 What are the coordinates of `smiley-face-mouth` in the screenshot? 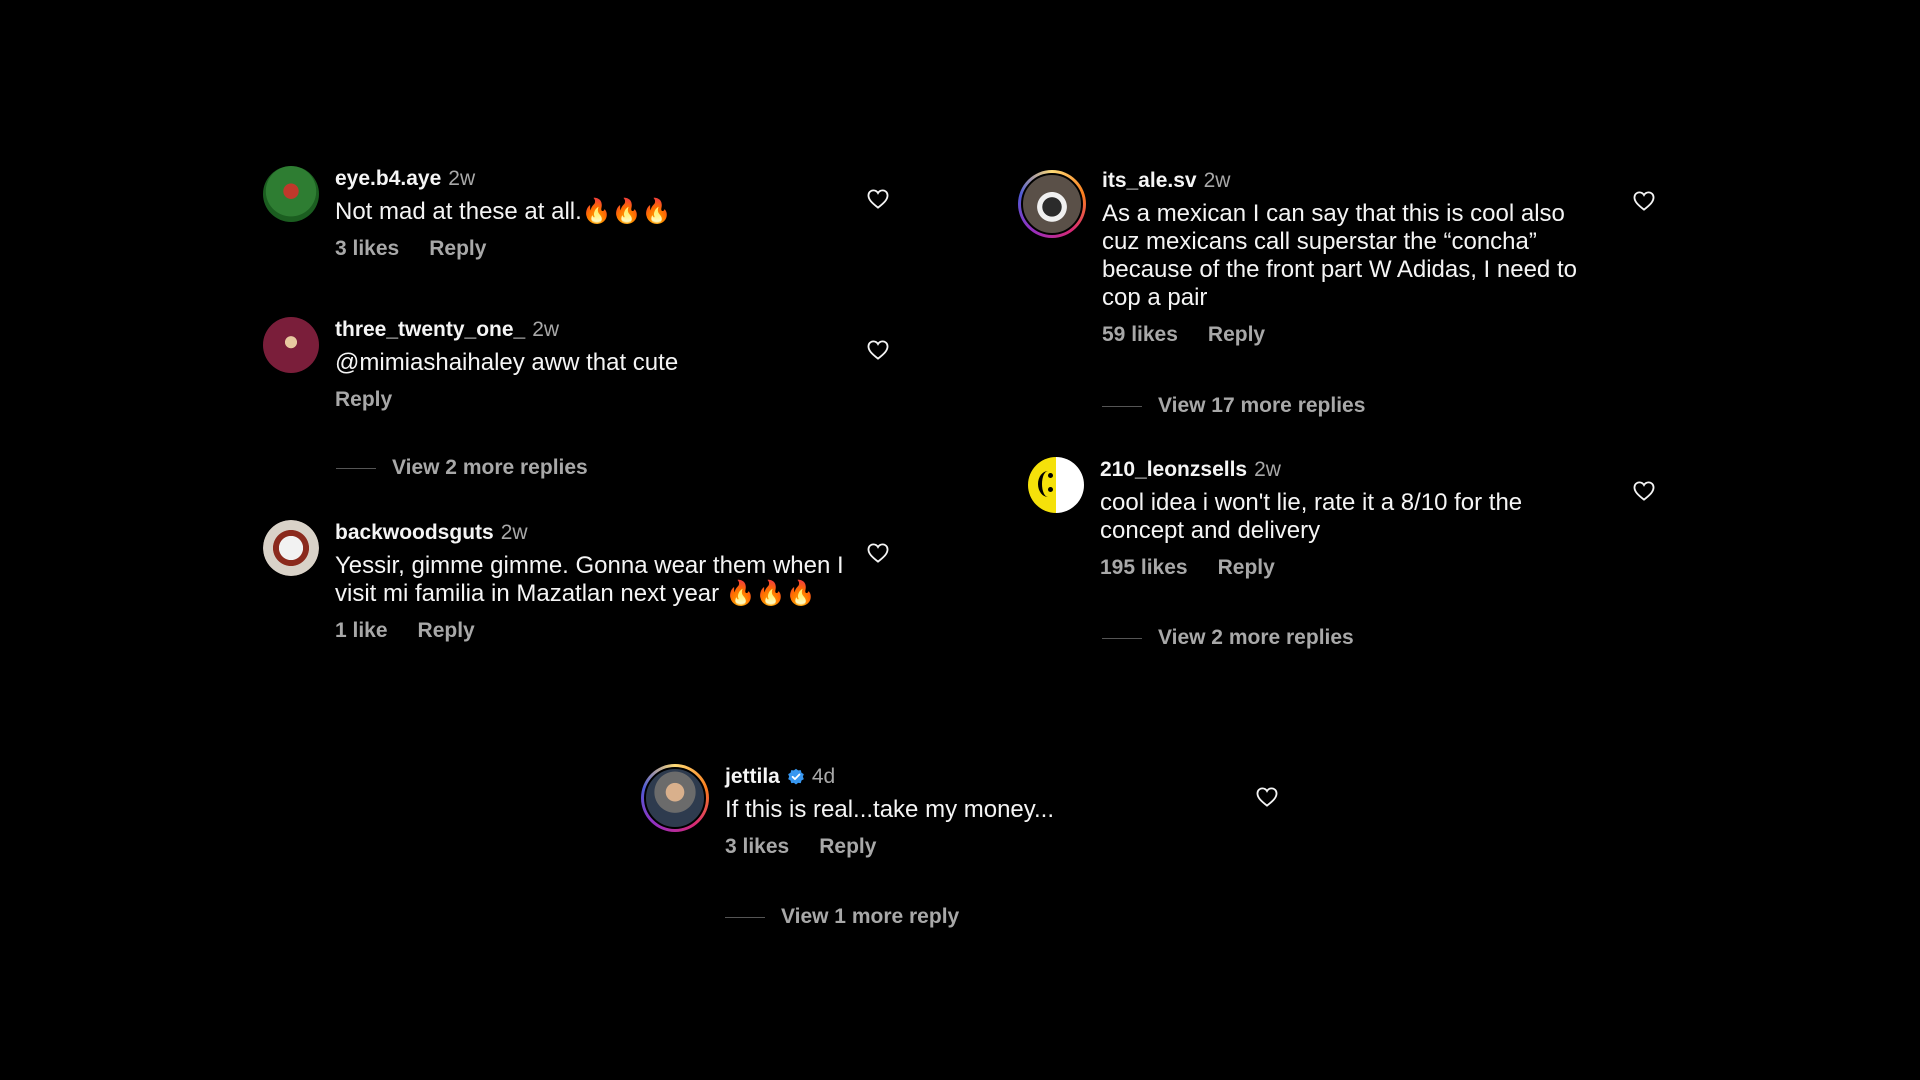 It's located at (1048, 484).